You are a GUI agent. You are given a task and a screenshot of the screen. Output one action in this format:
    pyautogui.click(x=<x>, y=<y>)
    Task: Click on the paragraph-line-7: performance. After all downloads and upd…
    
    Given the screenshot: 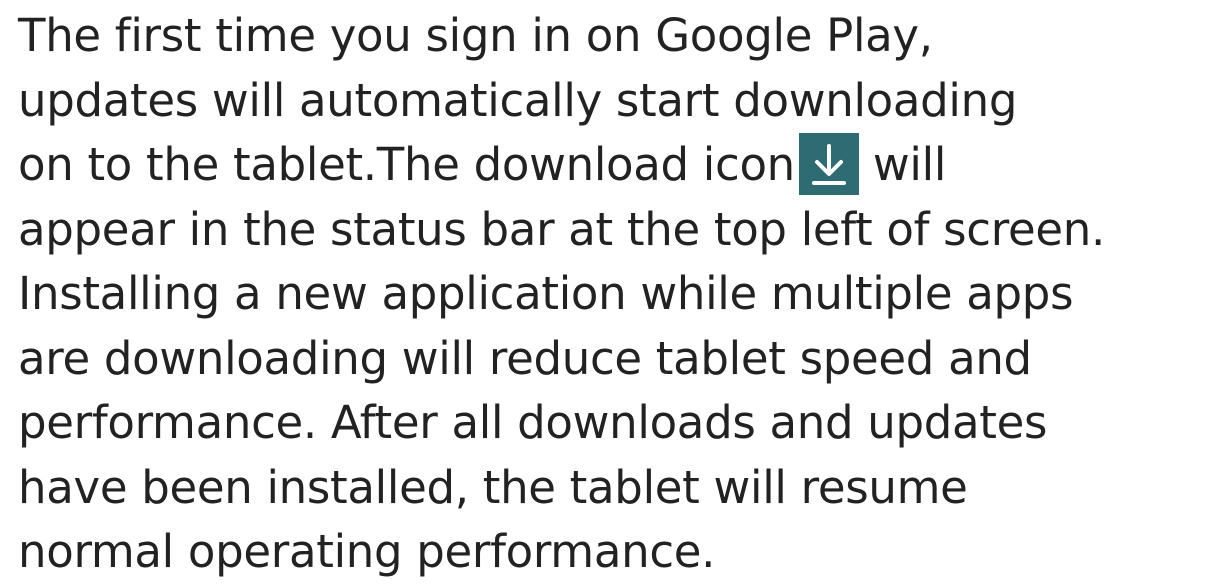 What is the action you would take?
    pyautogui.click(x=533, y=422)
    